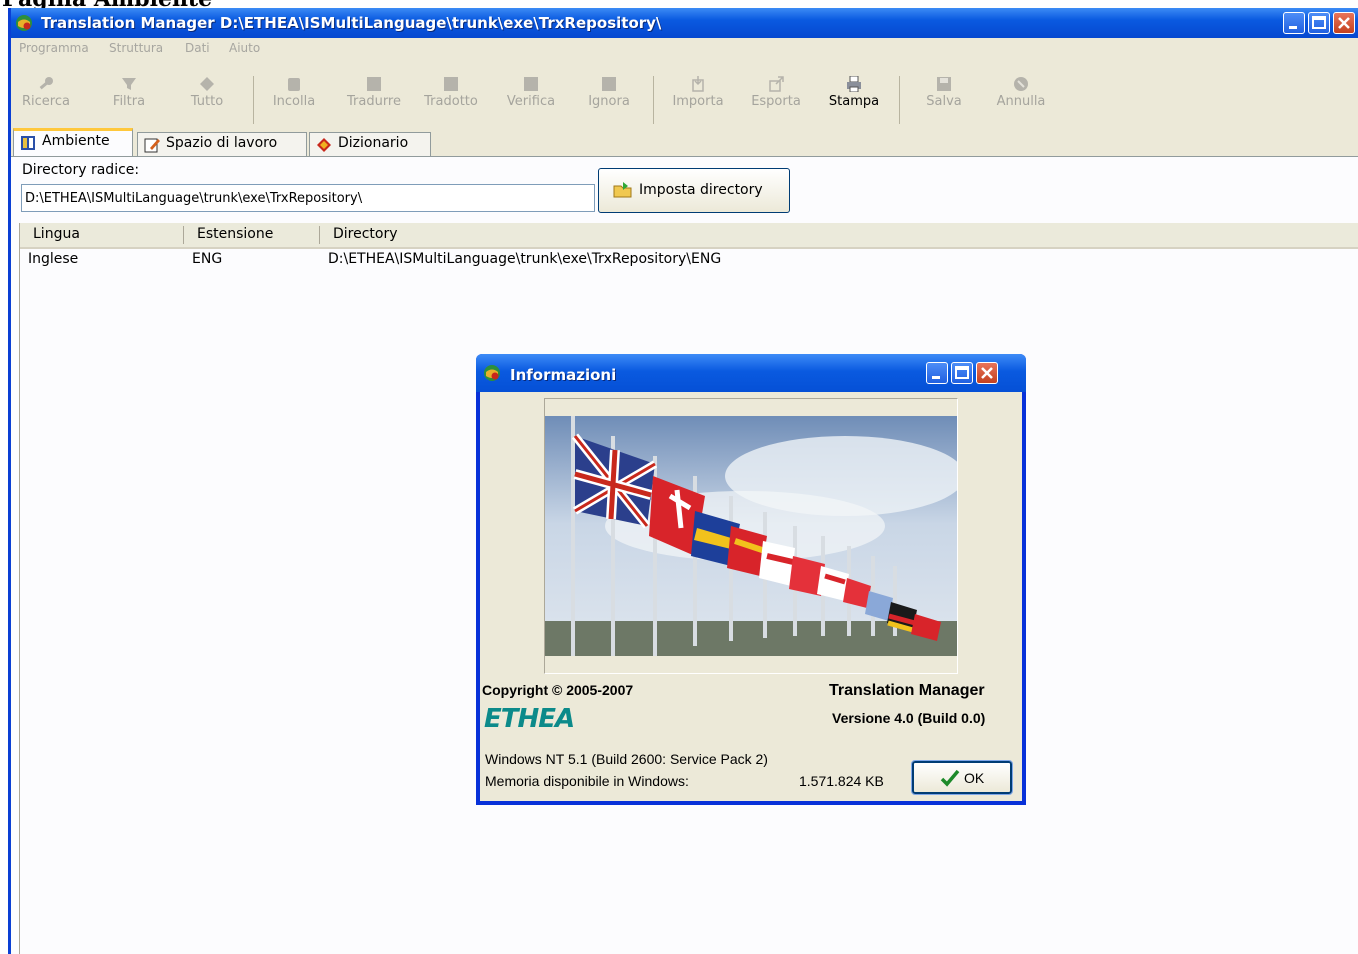 The image size is (1358, 954). Describe the element at coordinates (152, 145) in the screenshot. I see `workspace-icon` at that location.